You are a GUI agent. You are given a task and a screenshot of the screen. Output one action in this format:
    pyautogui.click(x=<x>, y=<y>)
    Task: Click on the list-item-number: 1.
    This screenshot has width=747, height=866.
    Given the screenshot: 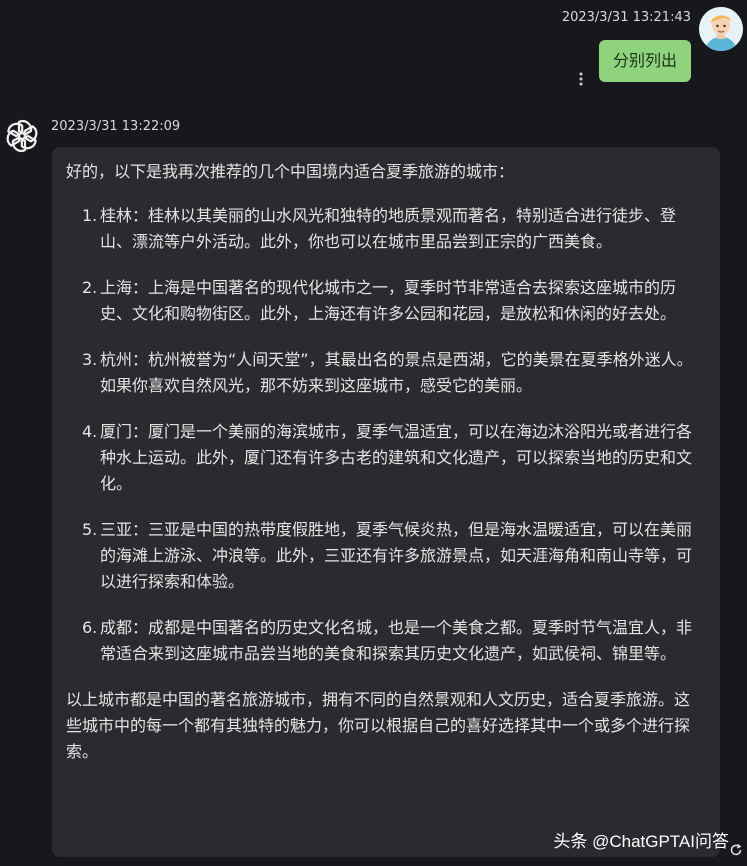 What is the action you would take?
    pyautogui.click(x=90, y=215)
    